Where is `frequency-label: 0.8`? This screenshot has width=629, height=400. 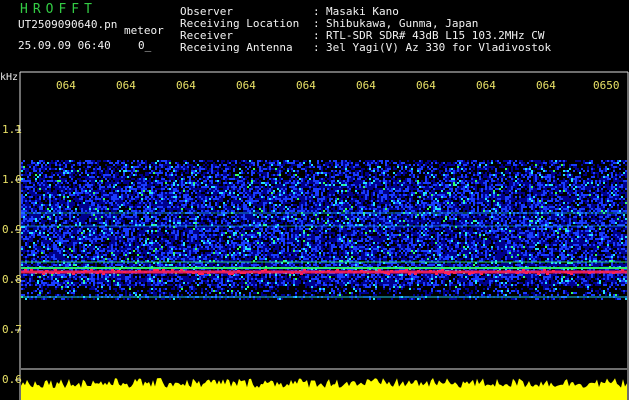
frequency-label: 0.8 is located at coordinates (12, 279).